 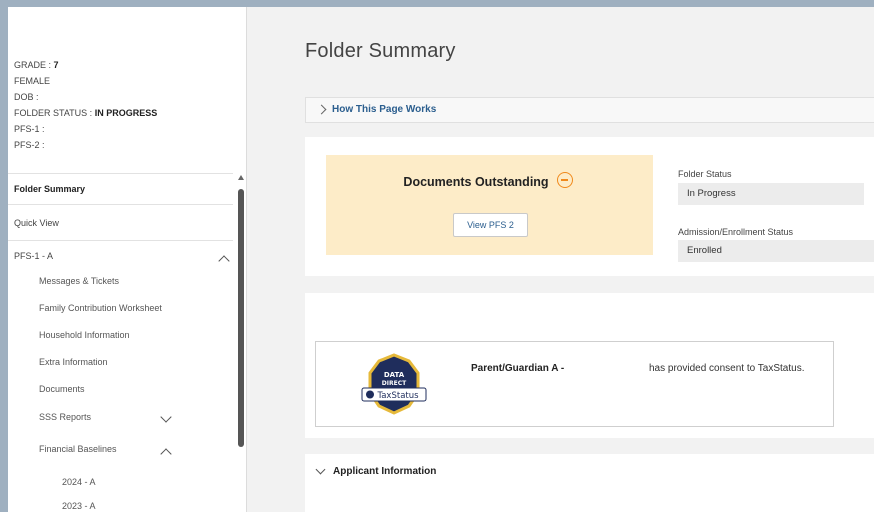 What do you see at coordinates (53, 113) in the screenshot?
I see `folder-status-label: FOLDER STATUS :` at bounding box center [53, 113].